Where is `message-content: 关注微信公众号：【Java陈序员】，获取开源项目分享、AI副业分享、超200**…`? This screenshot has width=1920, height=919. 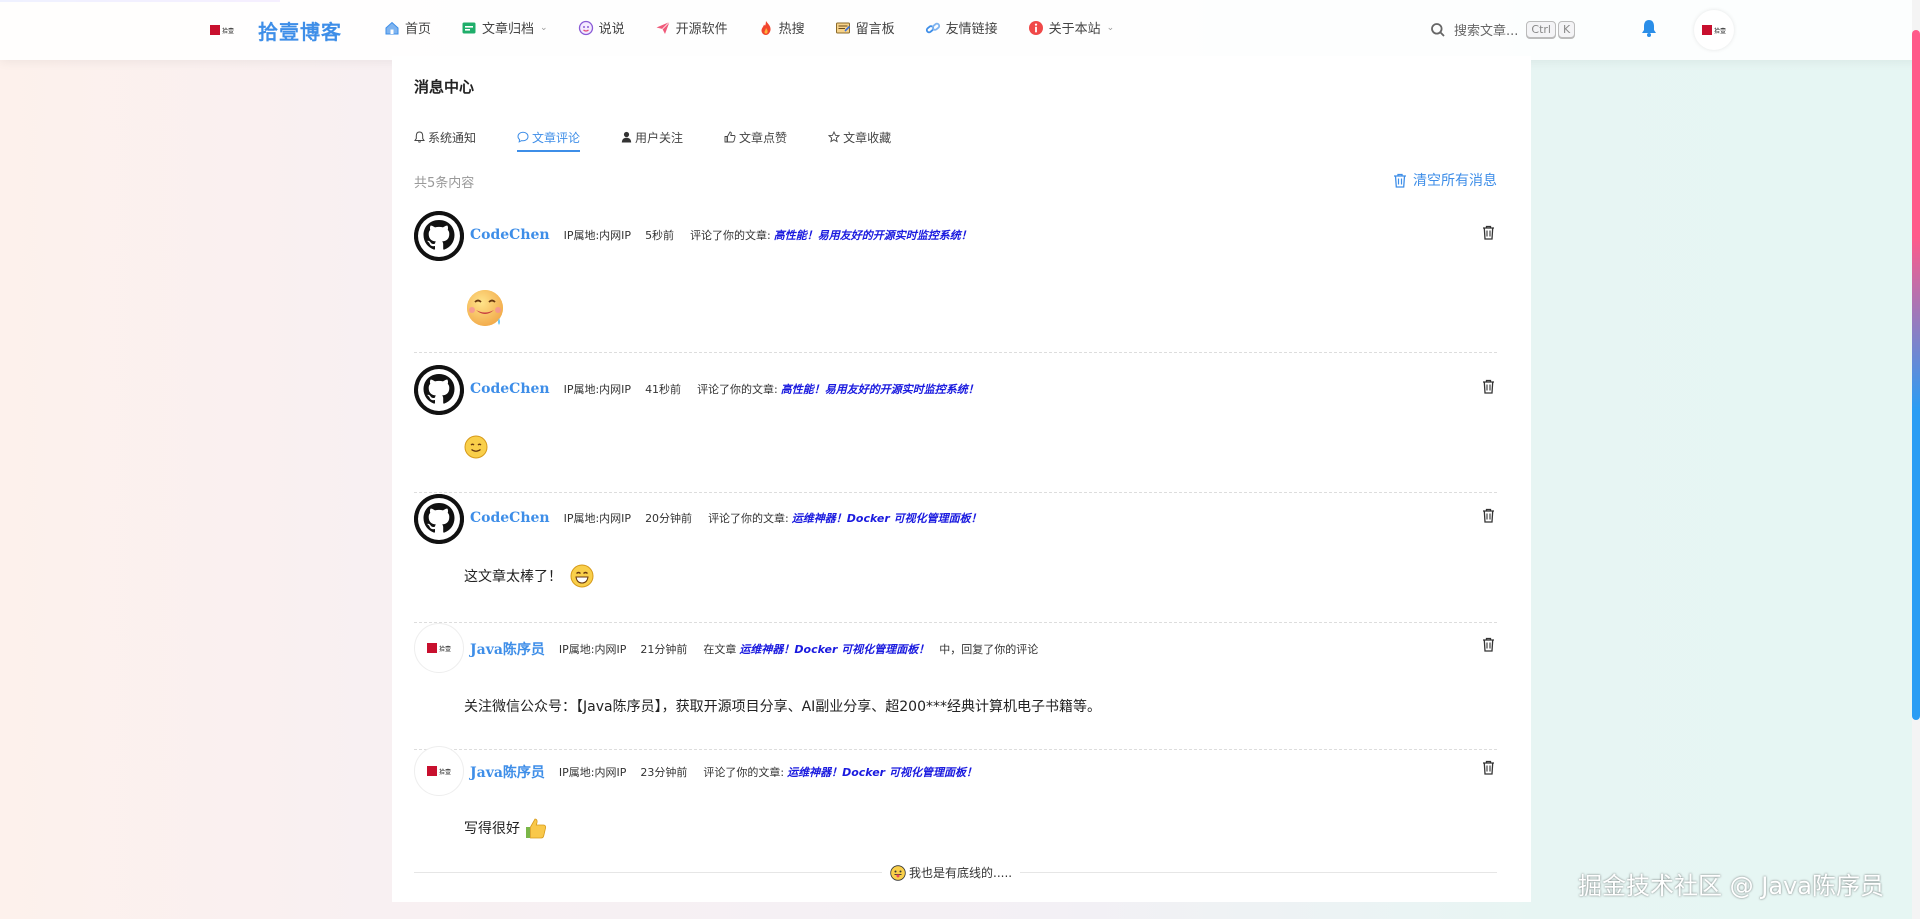
message-content: 关注微信公众号：【Java陈序员】，获取开源项目分享、AI副业分享、超200**… is located at coordinates (782, 706).